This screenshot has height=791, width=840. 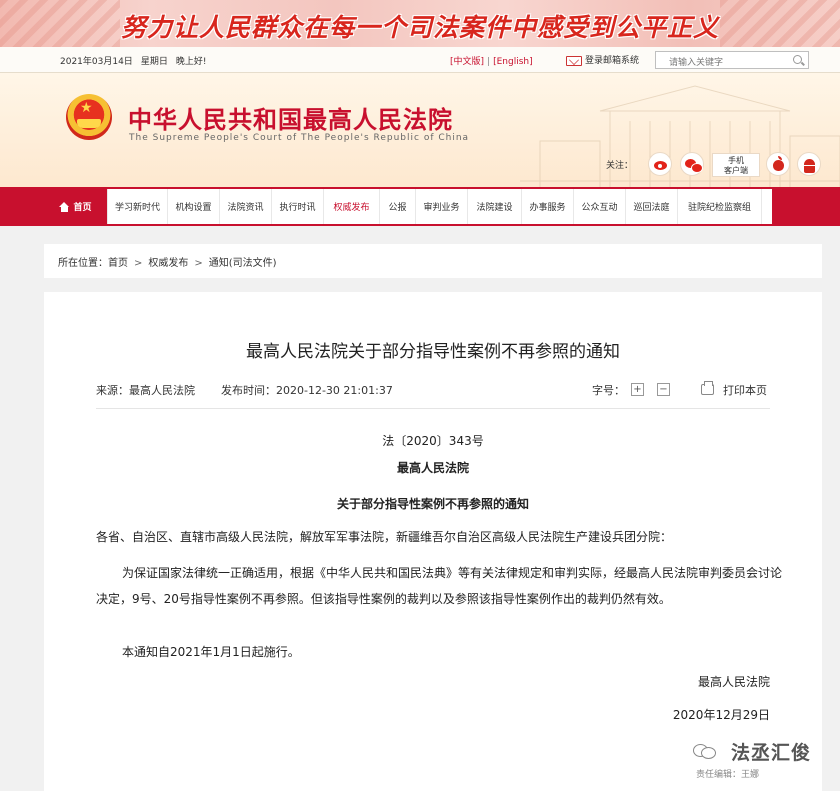 I want to click on android-icon, so click(x=809, y=164).